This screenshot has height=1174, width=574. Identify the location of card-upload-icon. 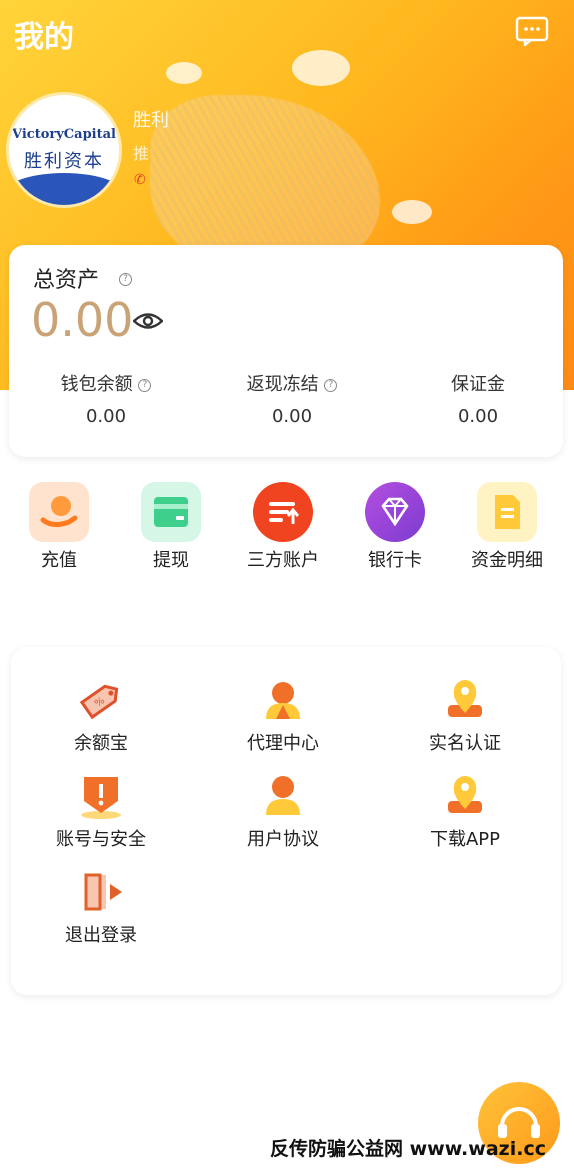
(283, 512).